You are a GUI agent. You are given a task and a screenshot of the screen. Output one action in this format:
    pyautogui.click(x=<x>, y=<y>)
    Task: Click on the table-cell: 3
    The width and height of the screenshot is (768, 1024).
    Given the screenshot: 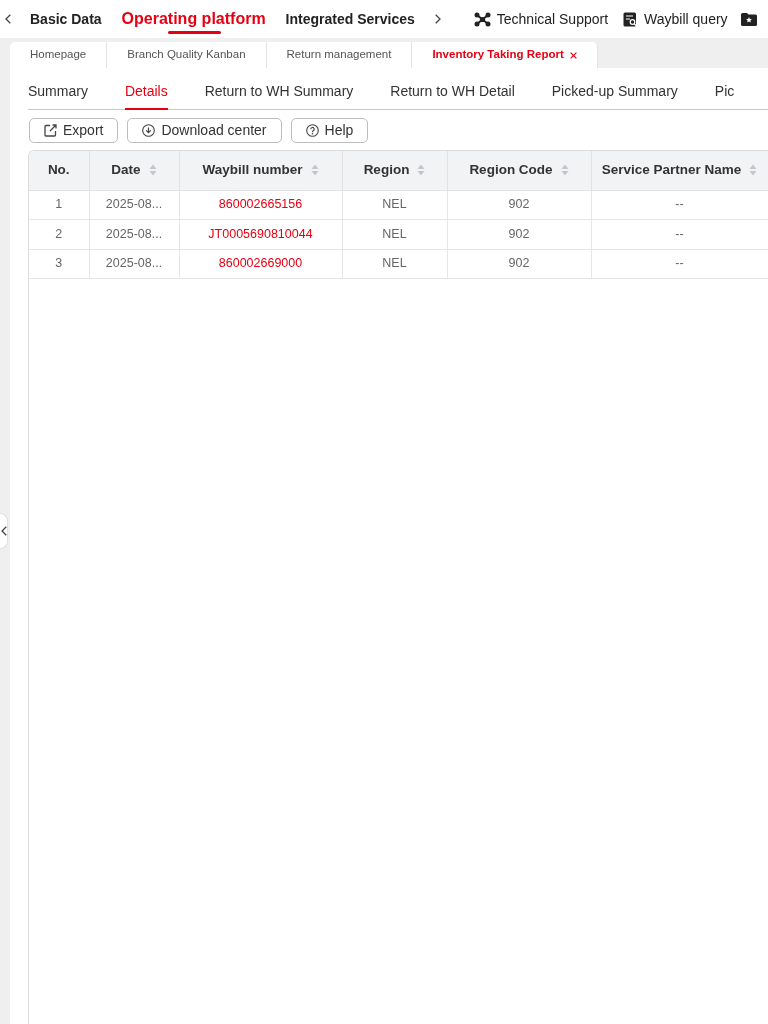 What is the action you would take?
    pyautogui.click(x=59, y=264)
    